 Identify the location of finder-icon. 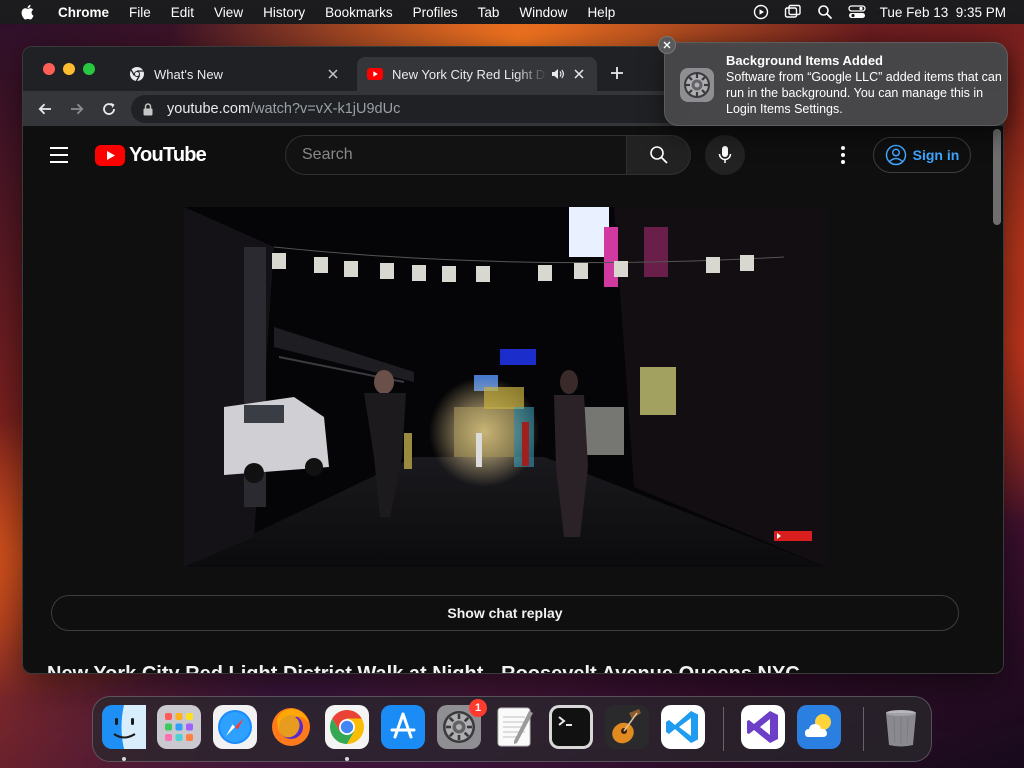
(124, 727).